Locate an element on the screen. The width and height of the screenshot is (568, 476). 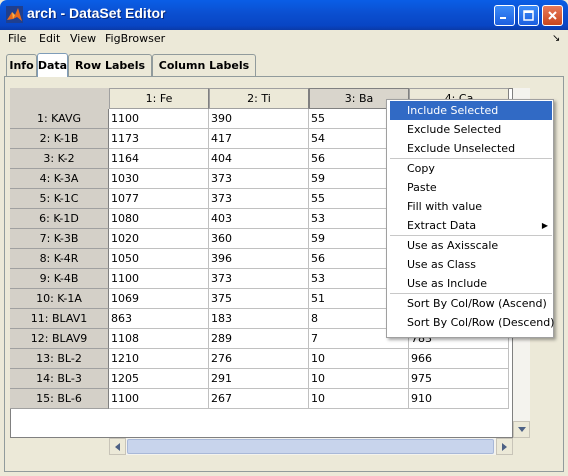
context-menu-item: Use as Include is located at coordinates (471, 283).